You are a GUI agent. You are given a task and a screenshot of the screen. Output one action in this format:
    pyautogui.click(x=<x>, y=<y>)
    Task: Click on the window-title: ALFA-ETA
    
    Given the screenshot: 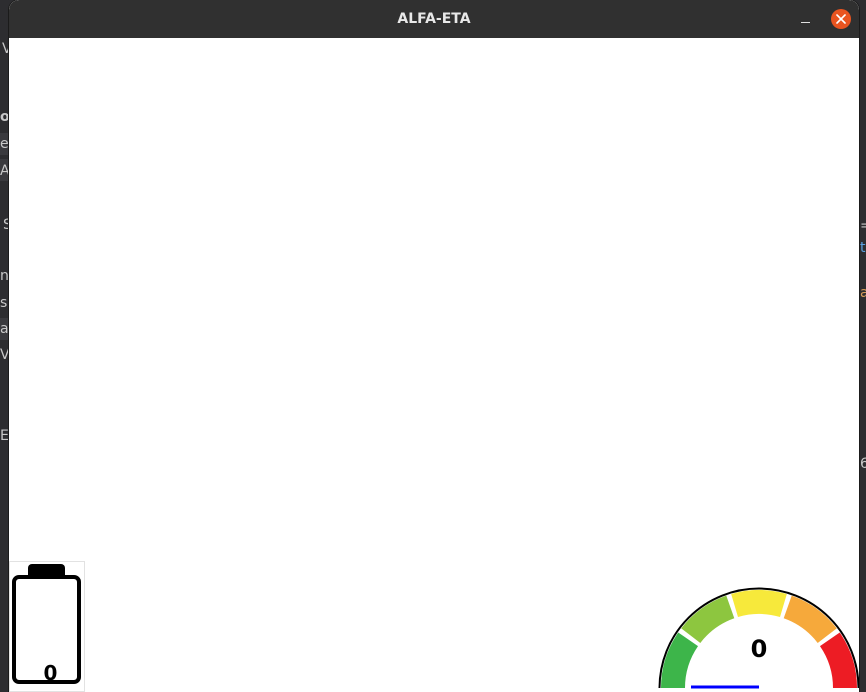 What is the action you would take?
    pyautogui.click(x=434, y=19)
    